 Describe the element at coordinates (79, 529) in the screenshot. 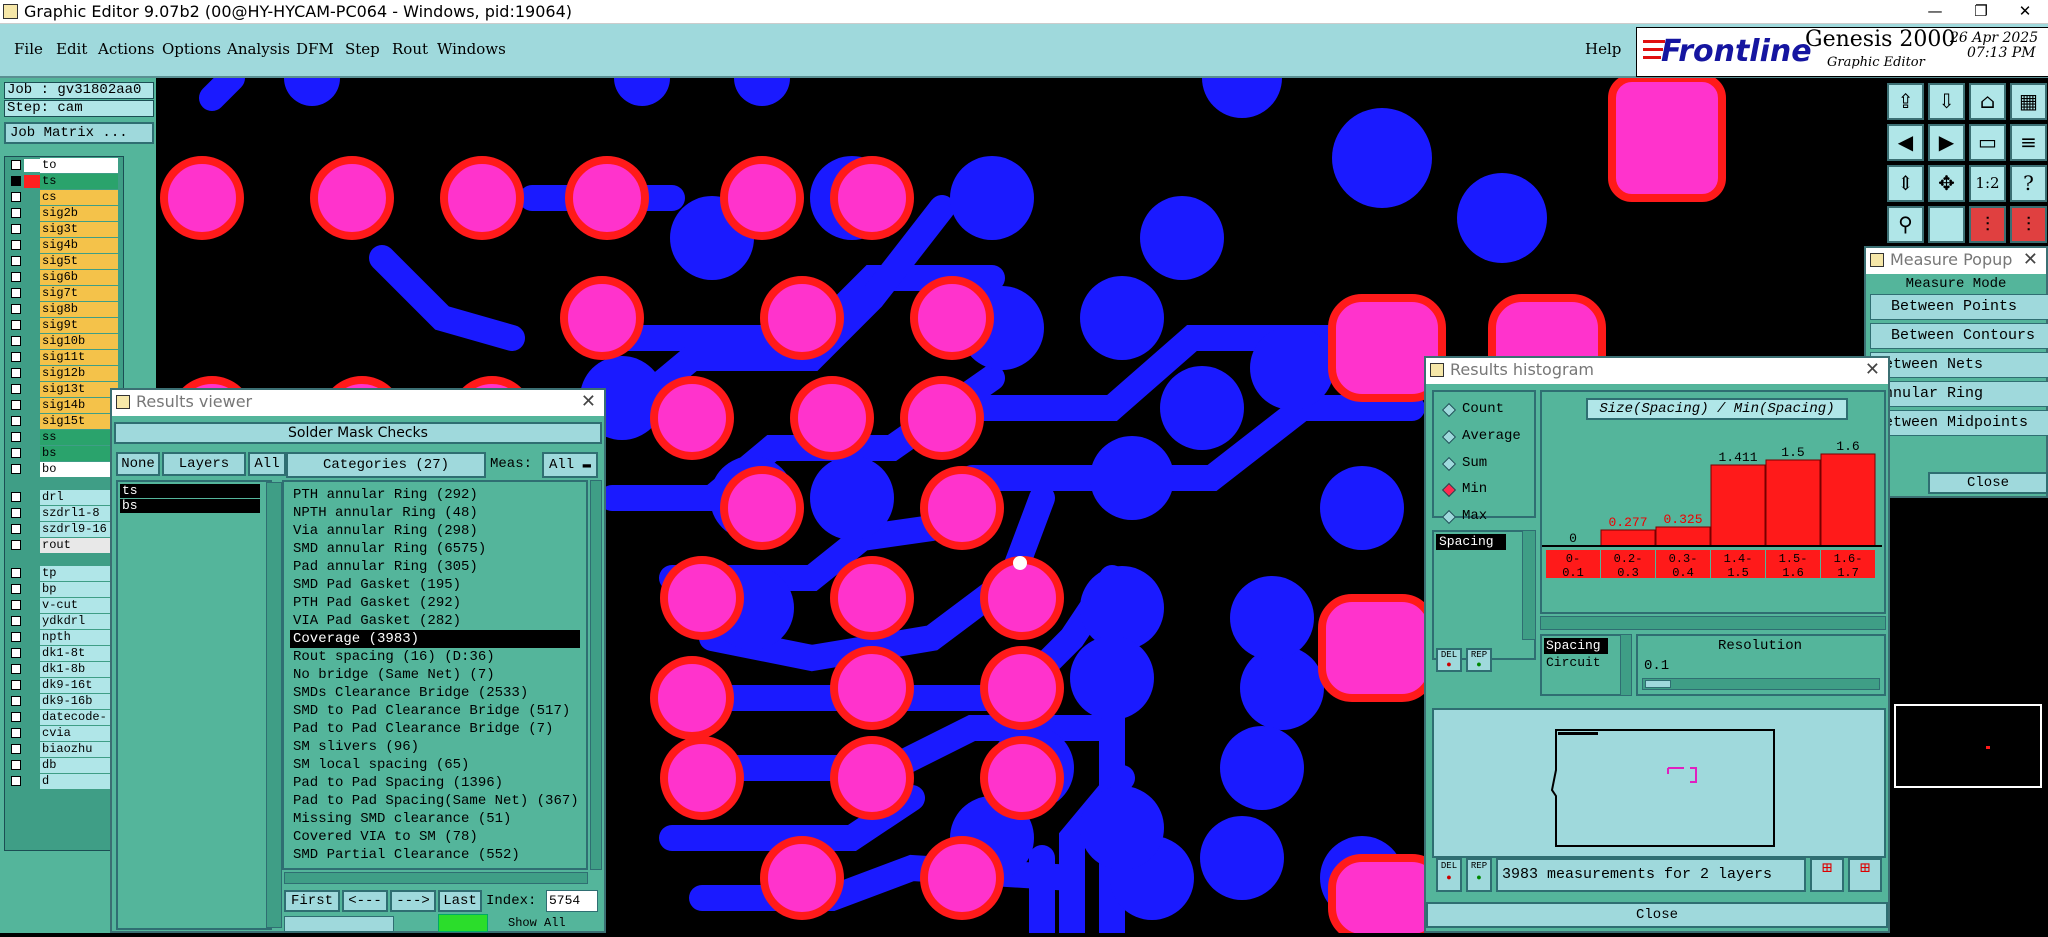

I see `layer-name: szdrl9-16` at that location.